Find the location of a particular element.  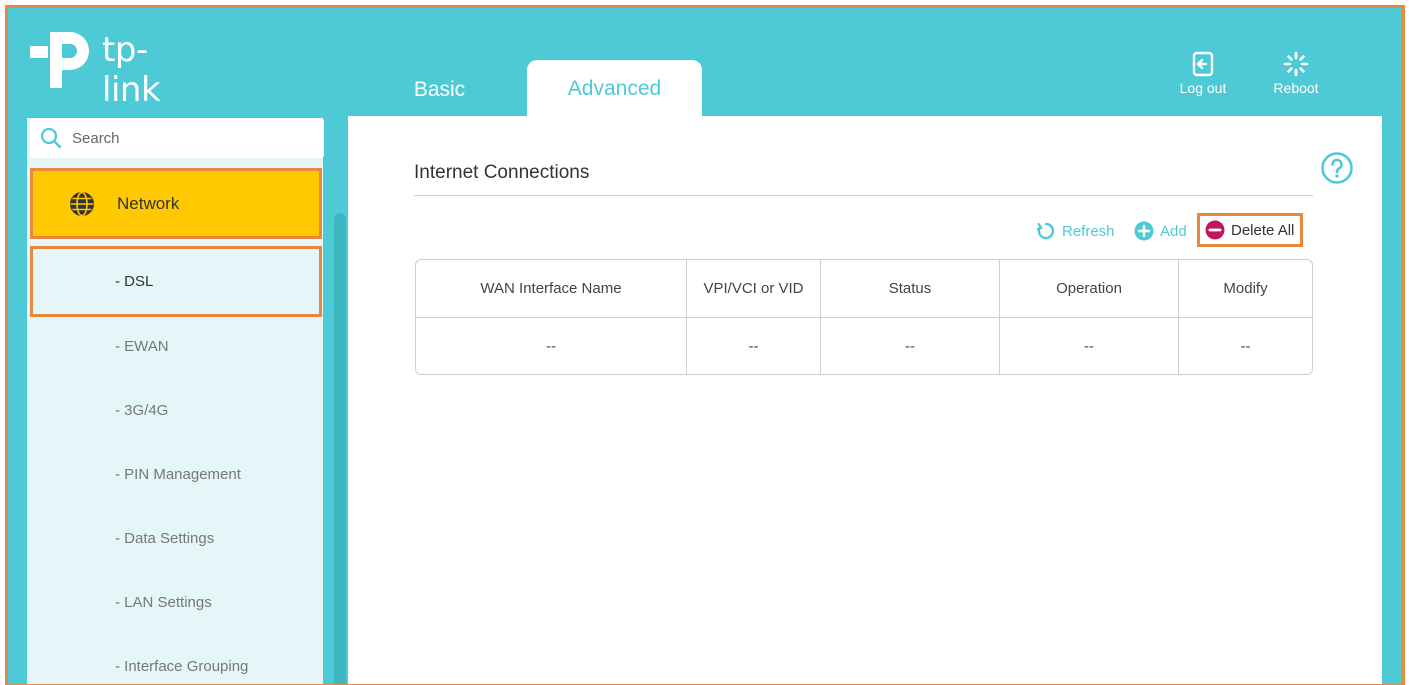

sidebar-item-label: - EWAN is located at coordinates (142, 346).